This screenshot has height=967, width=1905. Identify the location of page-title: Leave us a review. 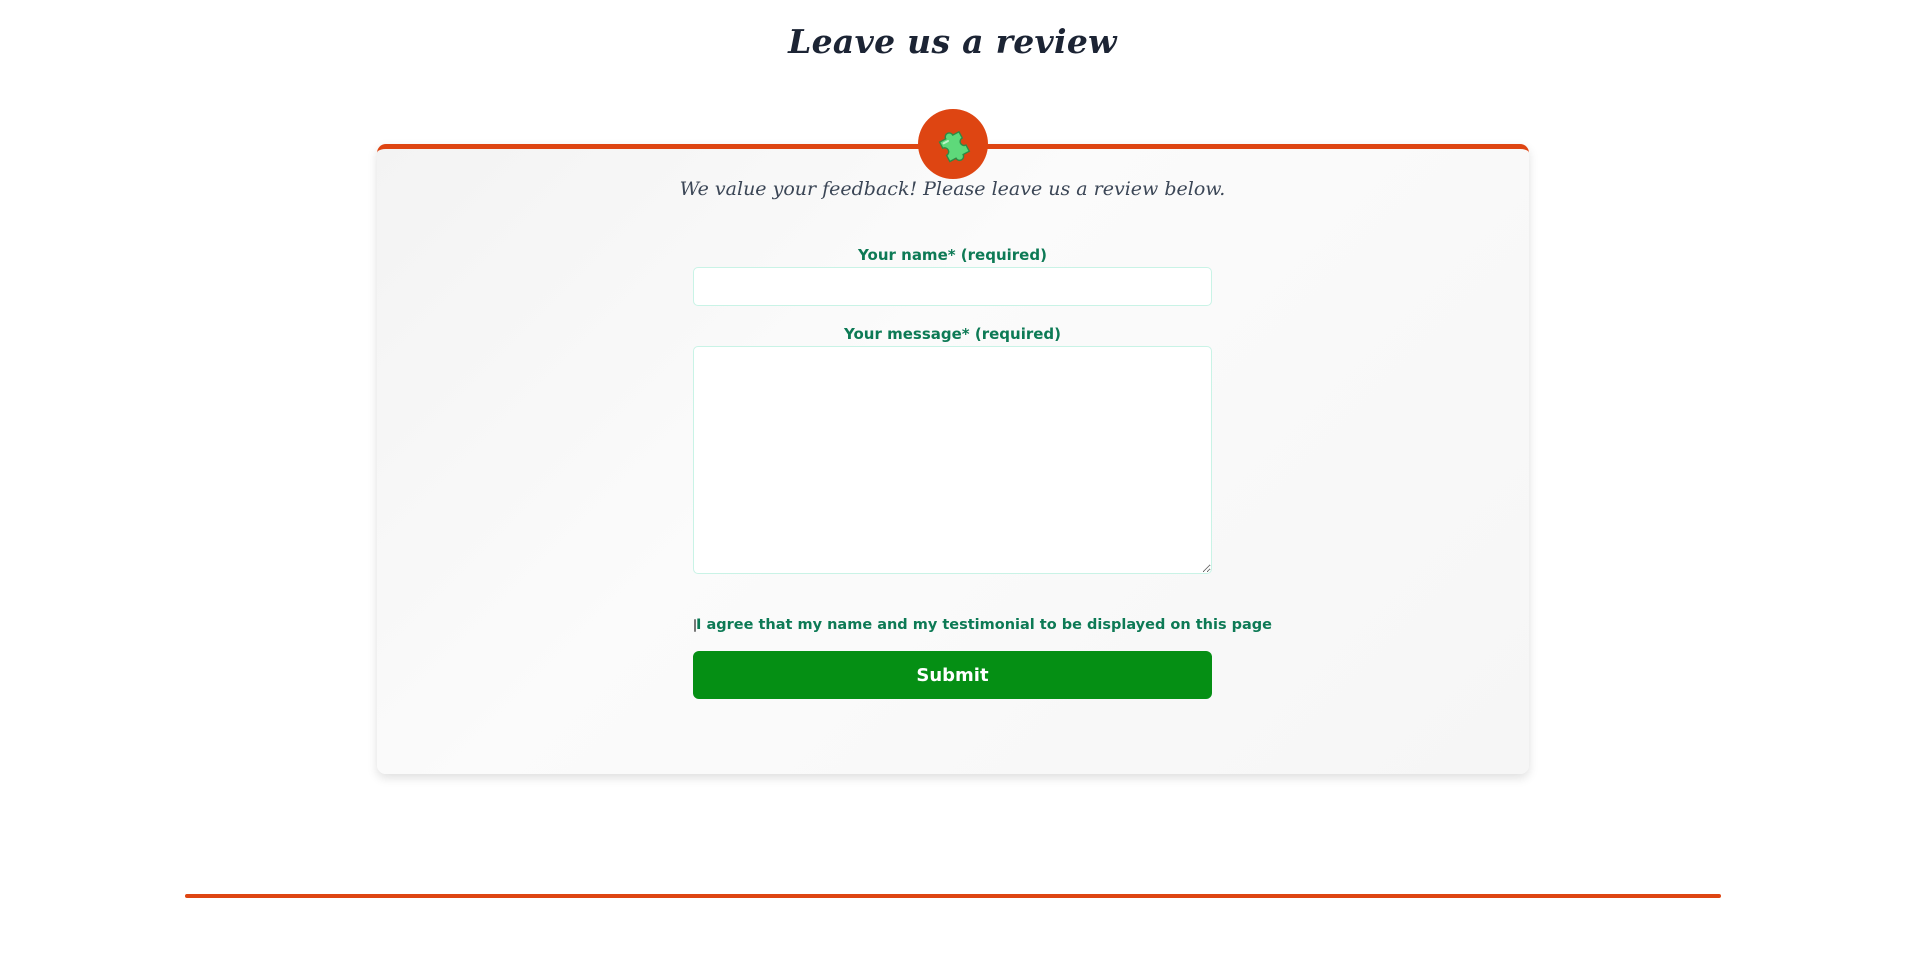
(952, 41).